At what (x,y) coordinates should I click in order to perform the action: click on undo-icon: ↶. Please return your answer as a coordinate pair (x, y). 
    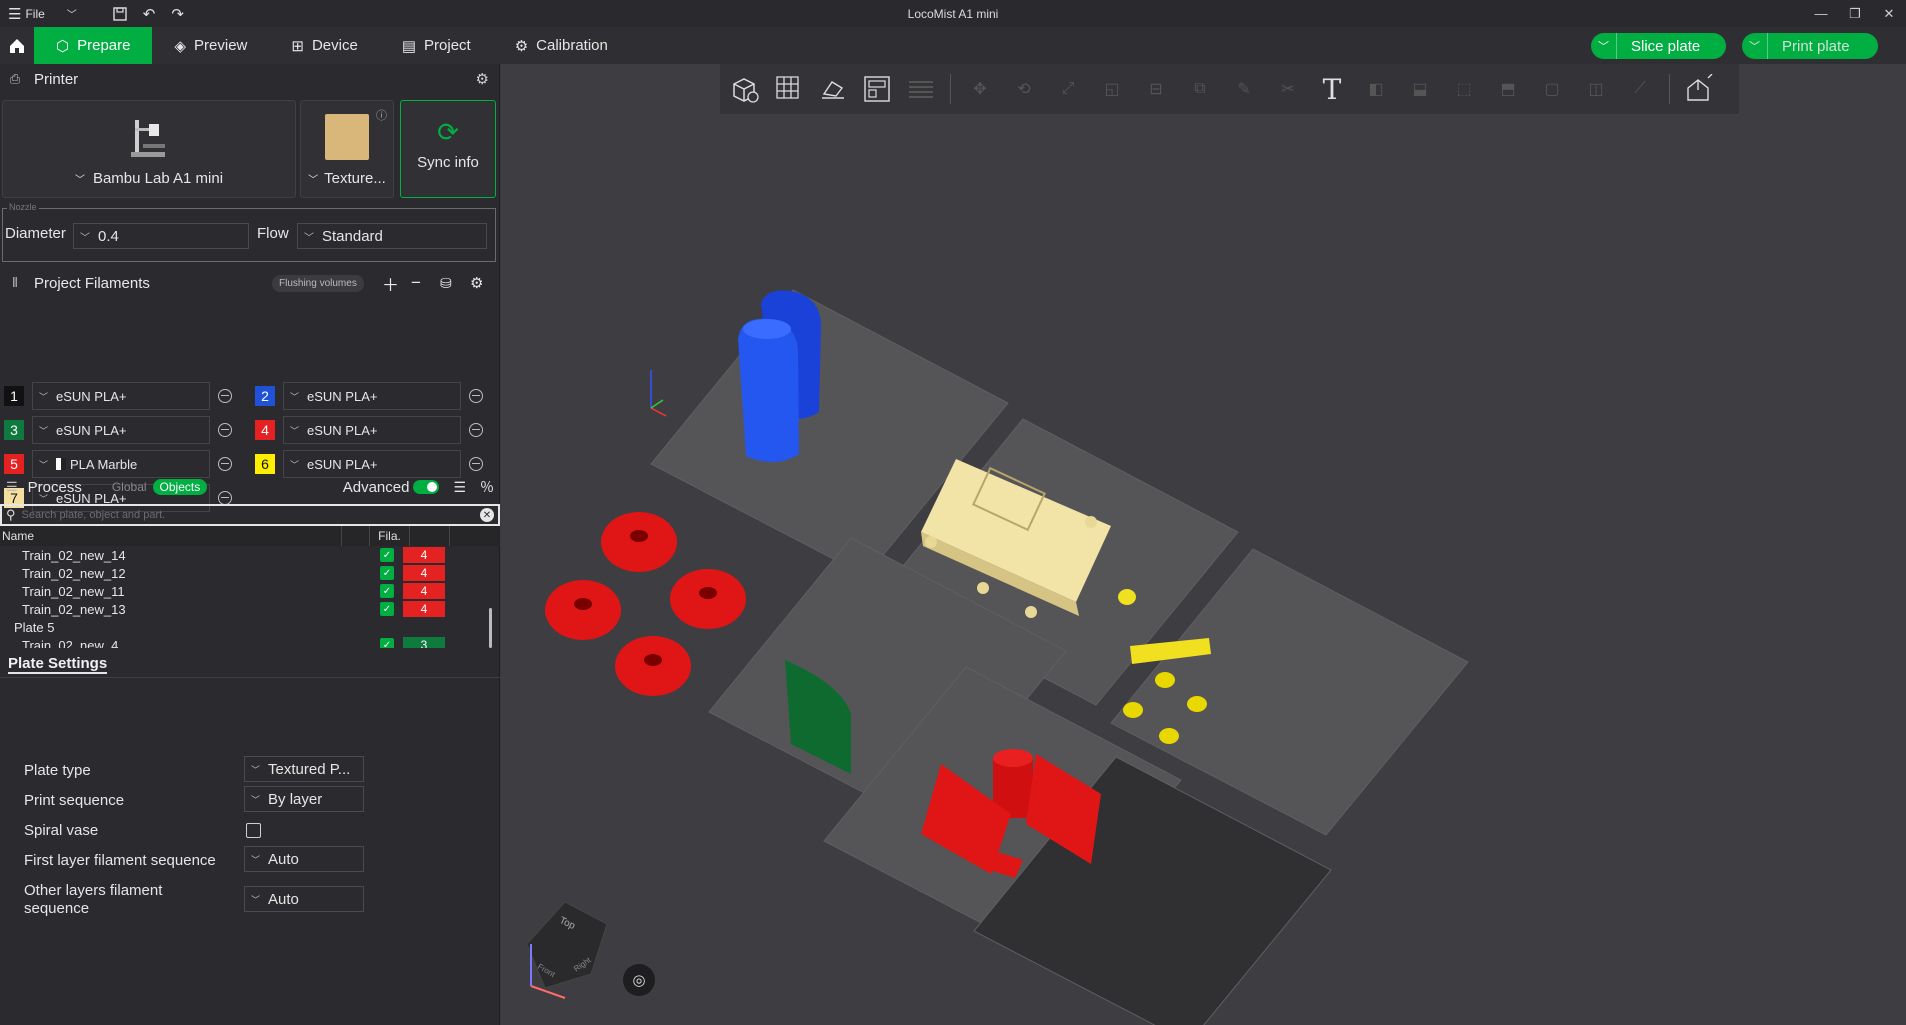
    Looking at the image, I should click on (149, 14).